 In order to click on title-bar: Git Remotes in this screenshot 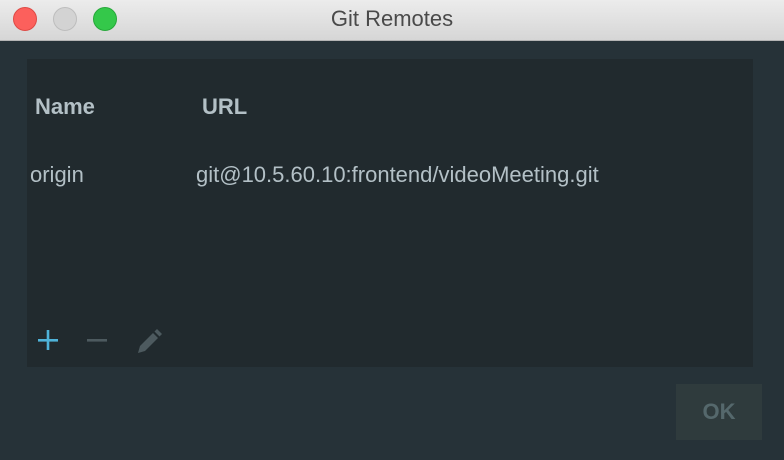, I will do `click(392, 20)`.